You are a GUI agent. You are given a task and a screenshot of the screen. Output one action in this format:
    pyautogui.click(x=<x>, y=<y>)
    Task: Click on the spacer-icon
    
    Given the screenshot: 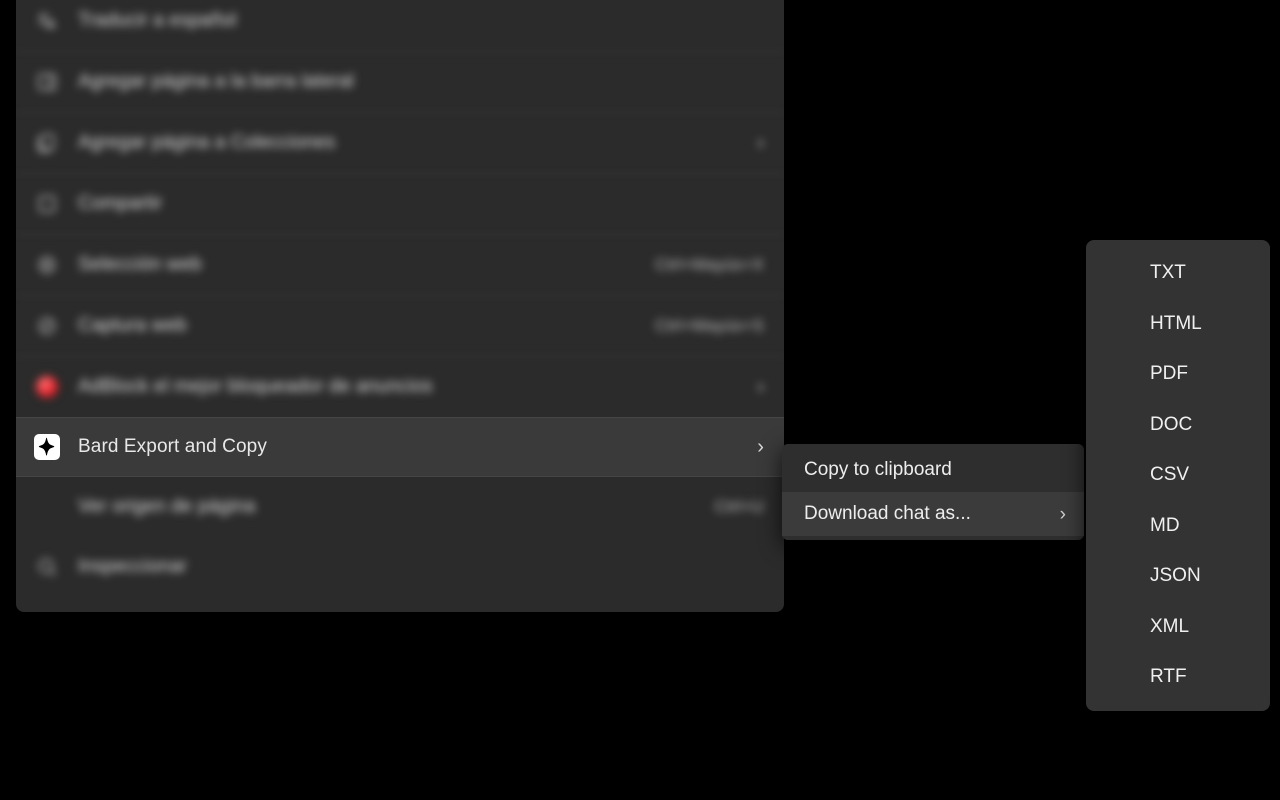 What is the action you would take?
    pyautogui.click(x=47, y=507)
    